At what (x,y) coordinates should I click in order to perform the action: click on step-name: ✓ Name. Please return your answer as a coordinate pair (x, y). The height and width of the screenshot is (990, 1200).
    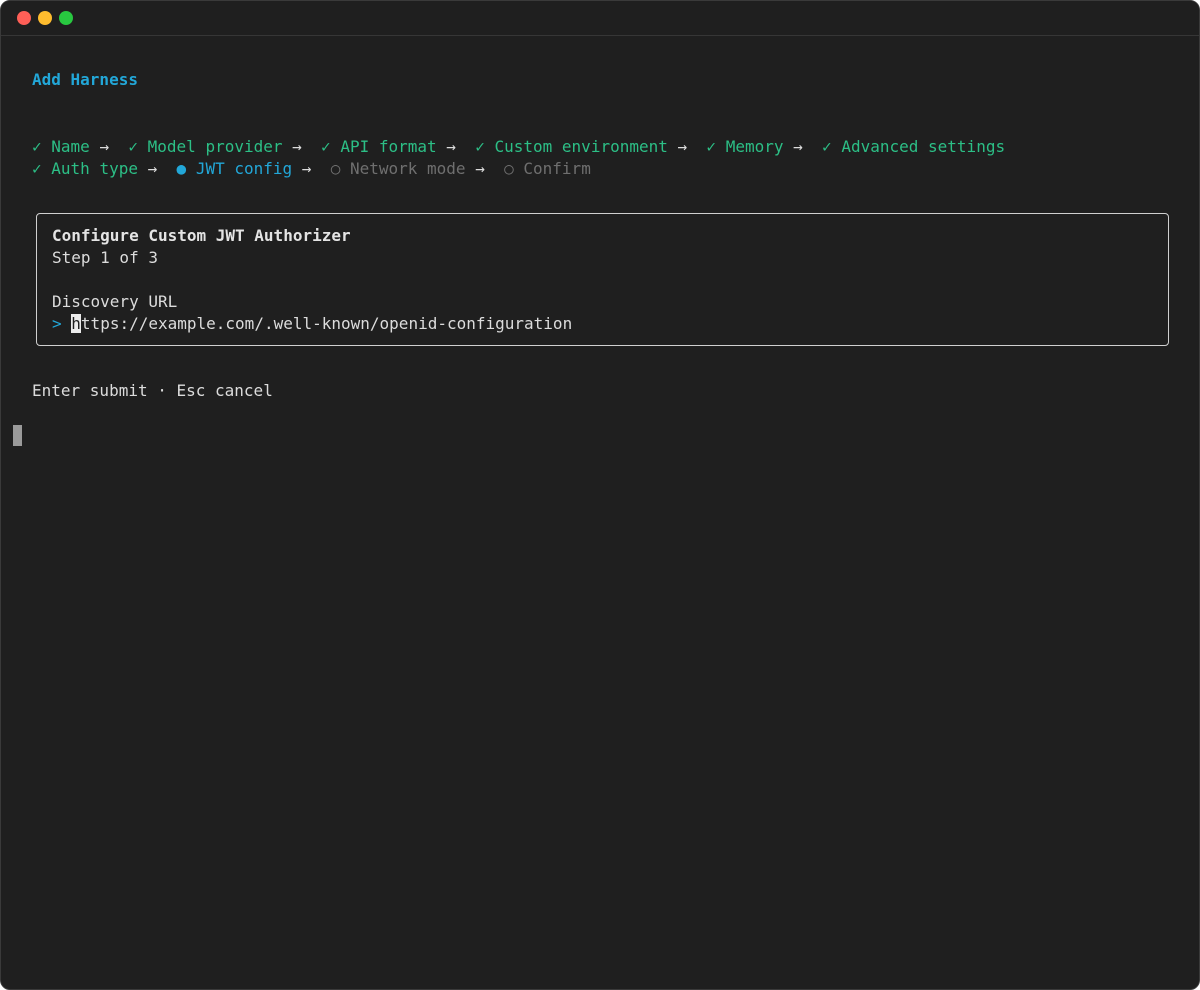
    Looking at the image, I should click on (61, 146).